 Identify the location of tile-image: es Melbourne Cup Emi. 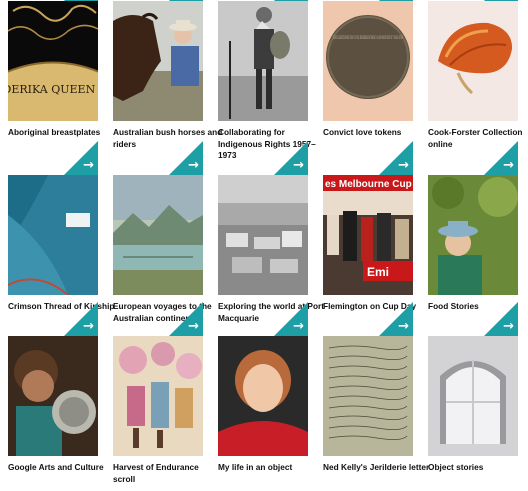
(368, 235).